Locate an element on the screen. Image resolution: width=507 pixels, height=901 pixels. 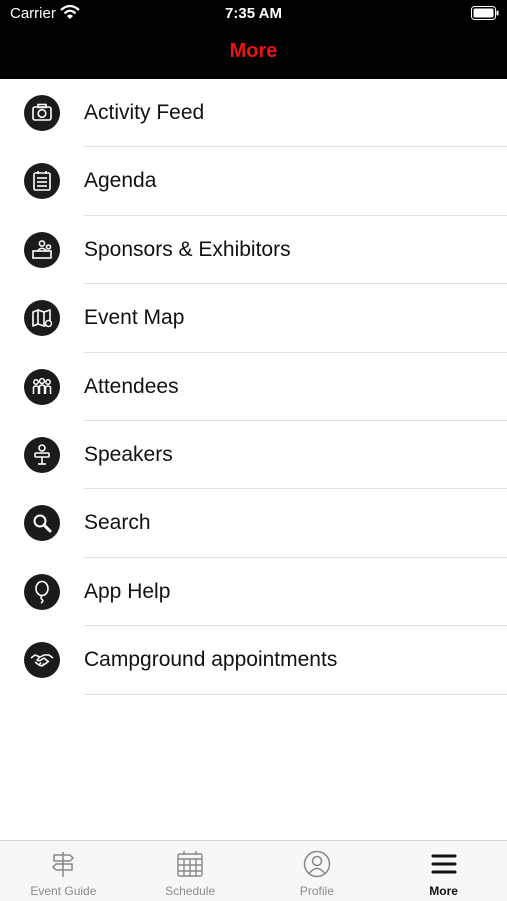
menu-item-activity-feed: Activity Feed is located at coordinates (253, 113).